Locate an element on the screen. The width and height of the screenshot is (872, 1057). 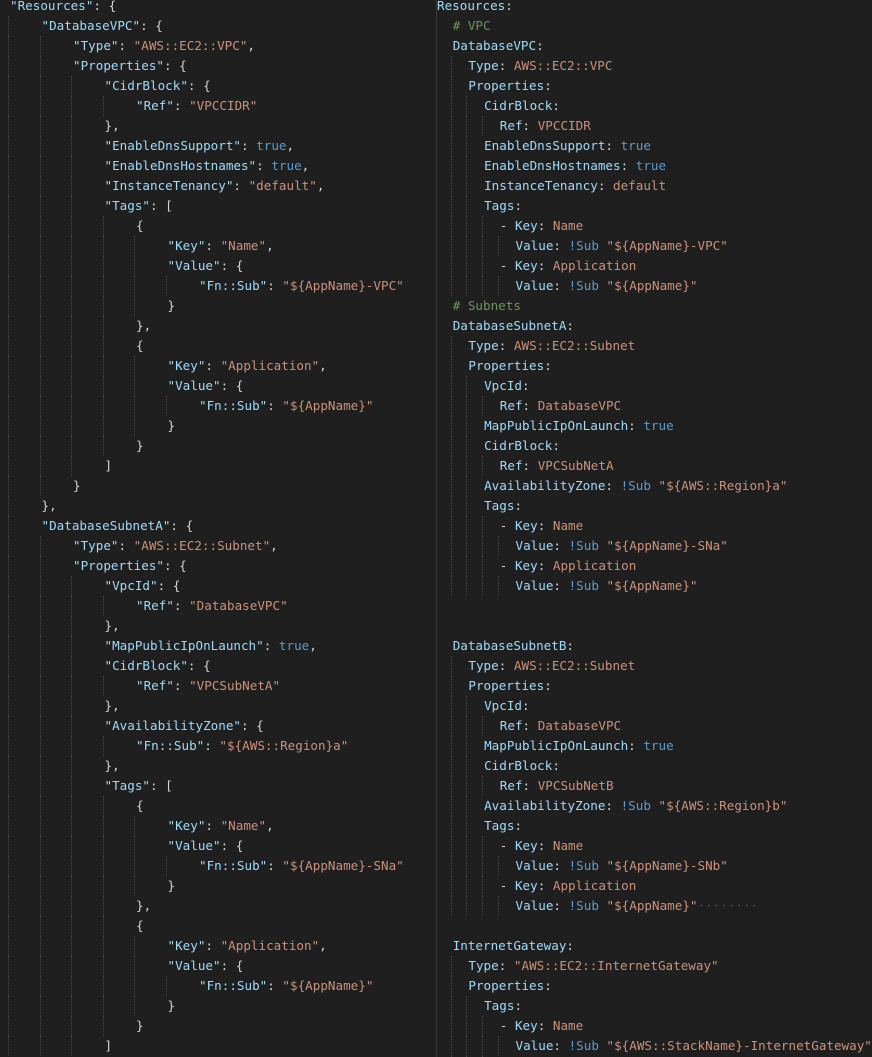
code-line: Tags: is located at coordinates (654, 206).